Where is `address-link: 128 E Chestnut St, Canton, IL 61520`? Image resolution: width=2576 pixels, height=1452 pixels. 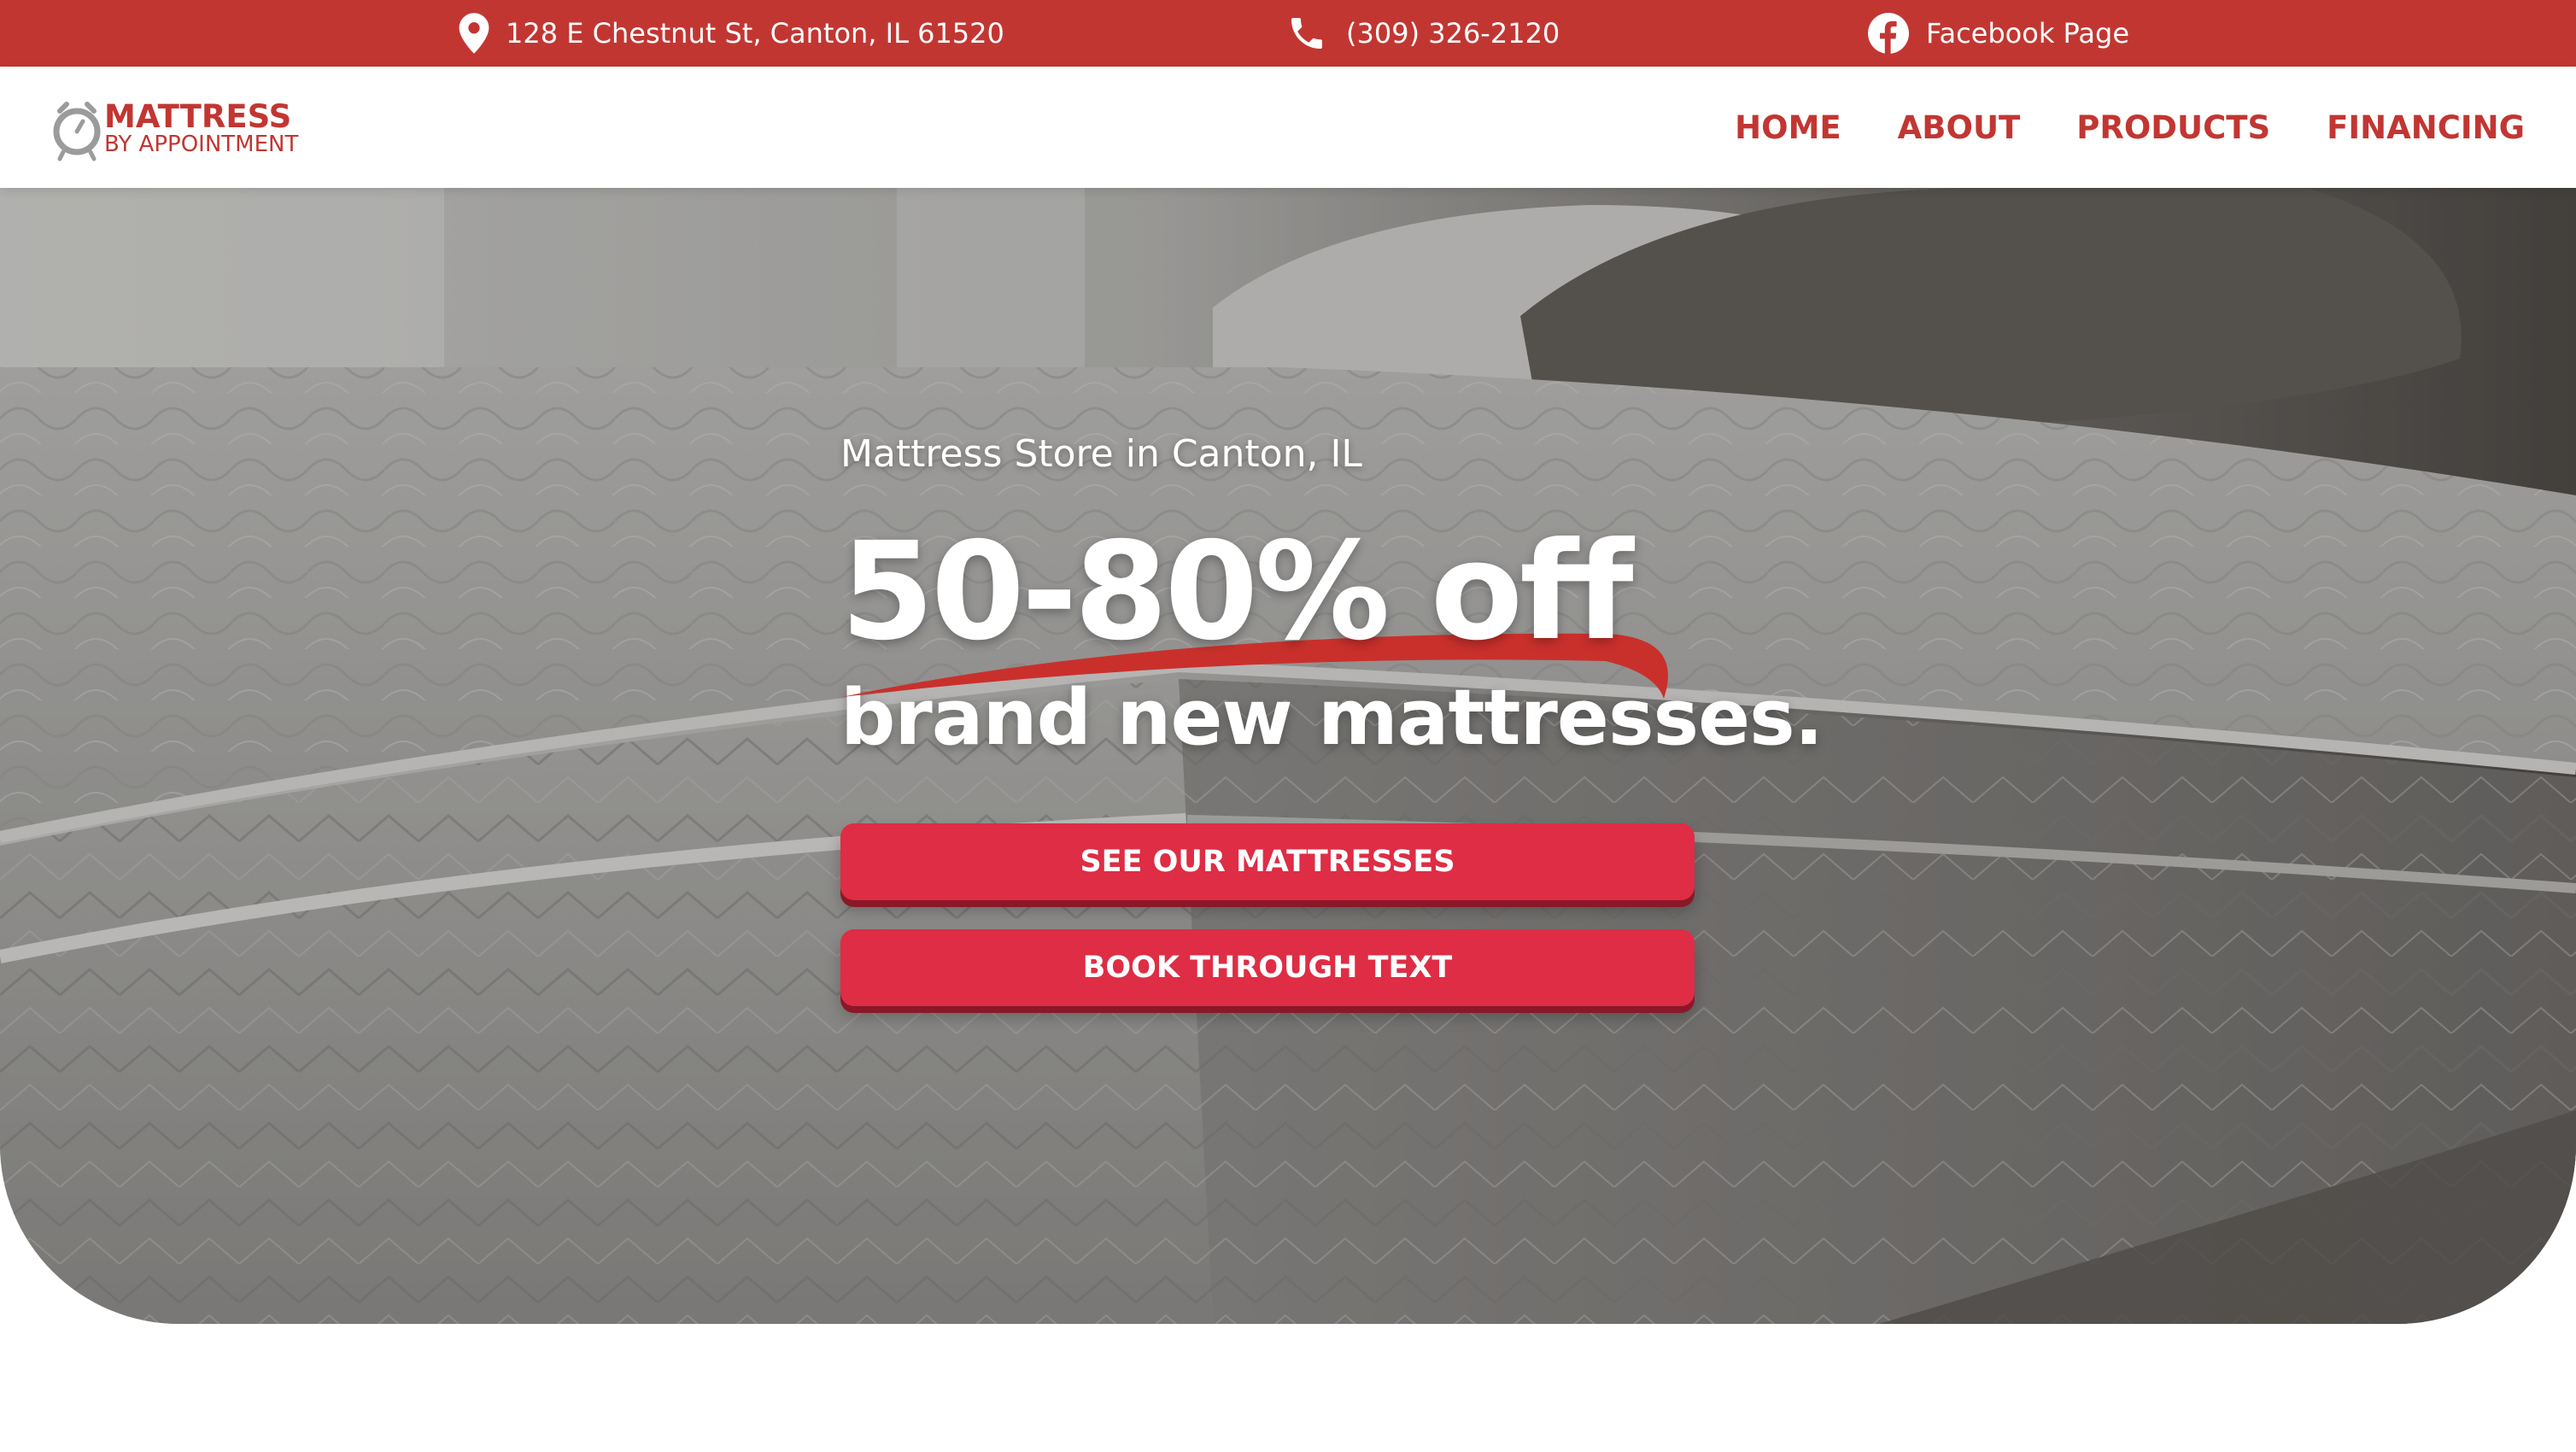
address-link: 128 E Chestnut St, Canton, IL 61520 is located at coordinates (731, 33).